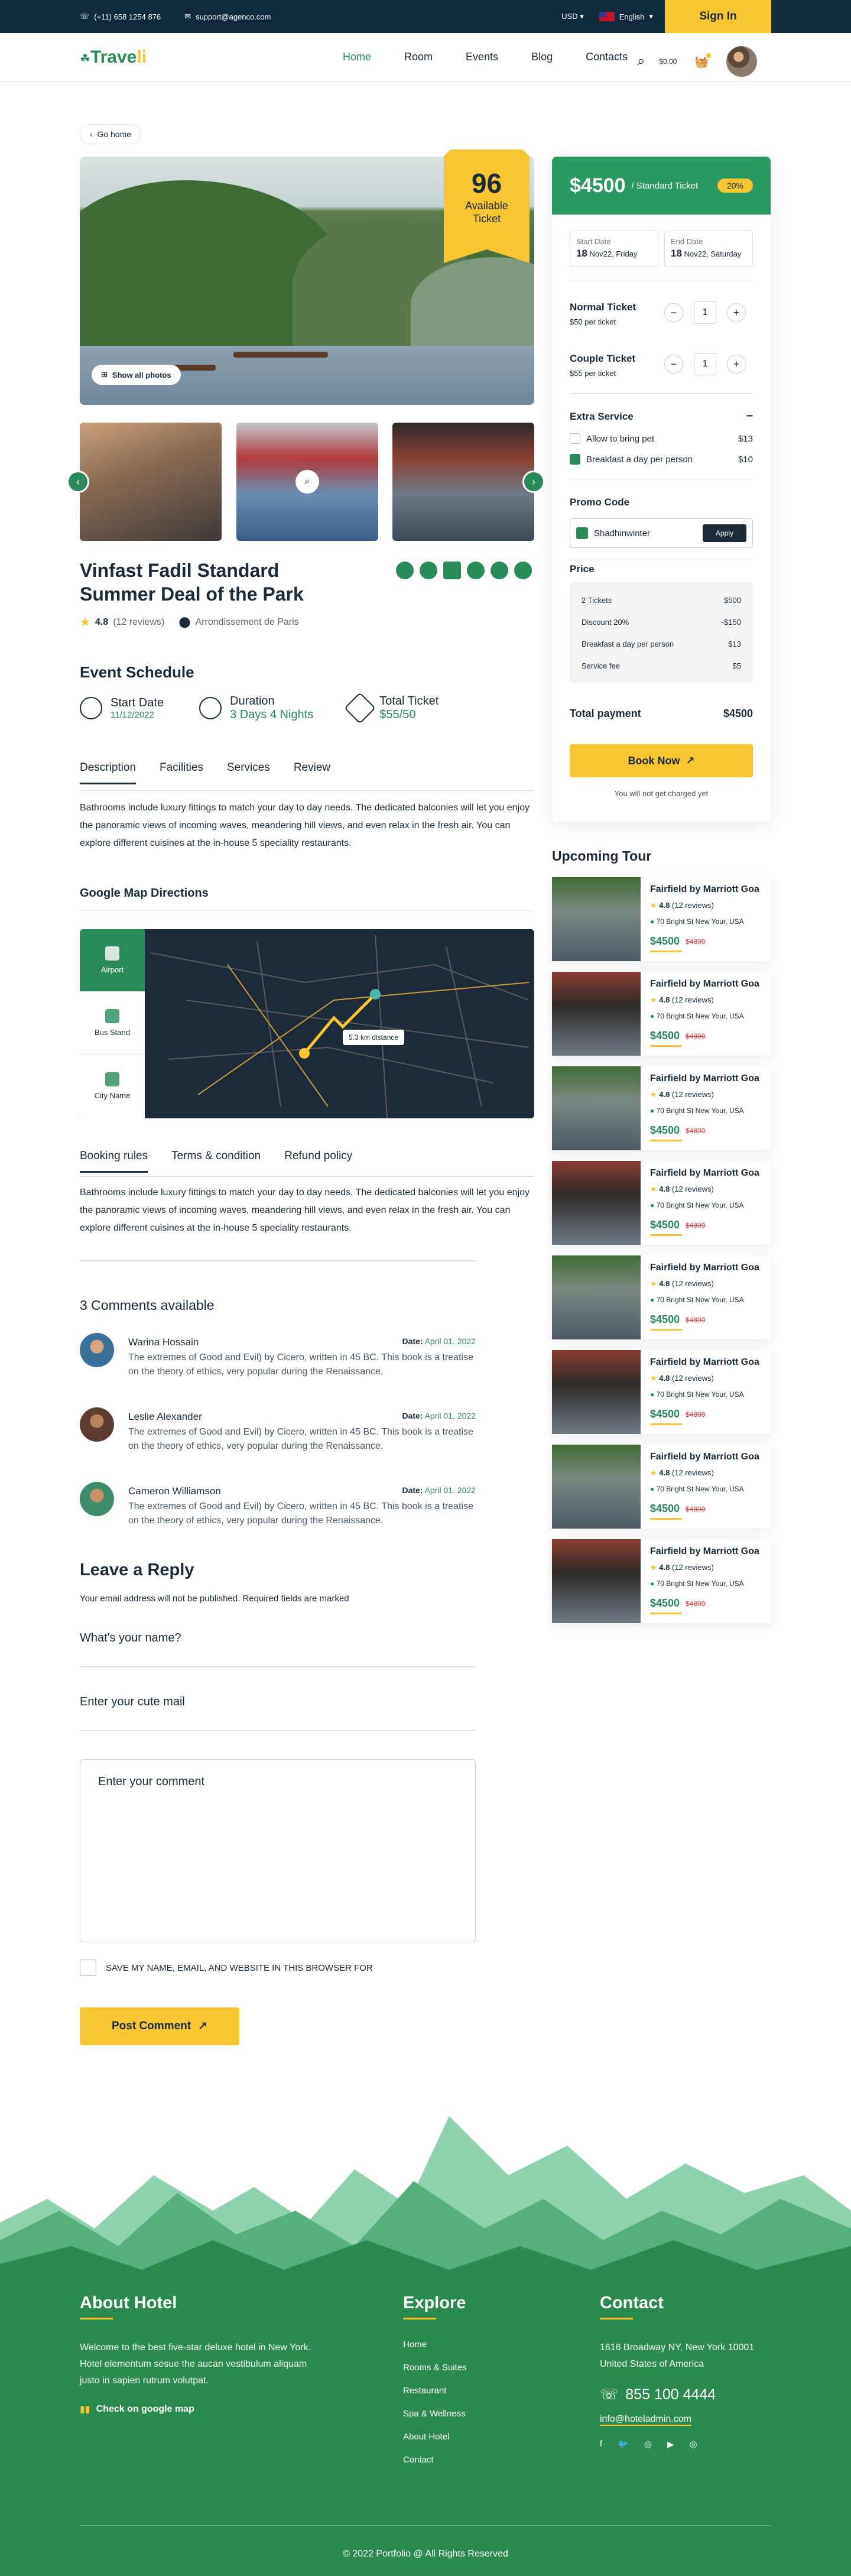 The width and height of the screenshot is (851, 2576). Describe the element at coordinates (487, 206) in the screenshot. I see `available-ticket-badge: 96 Available Ticket` at that location.